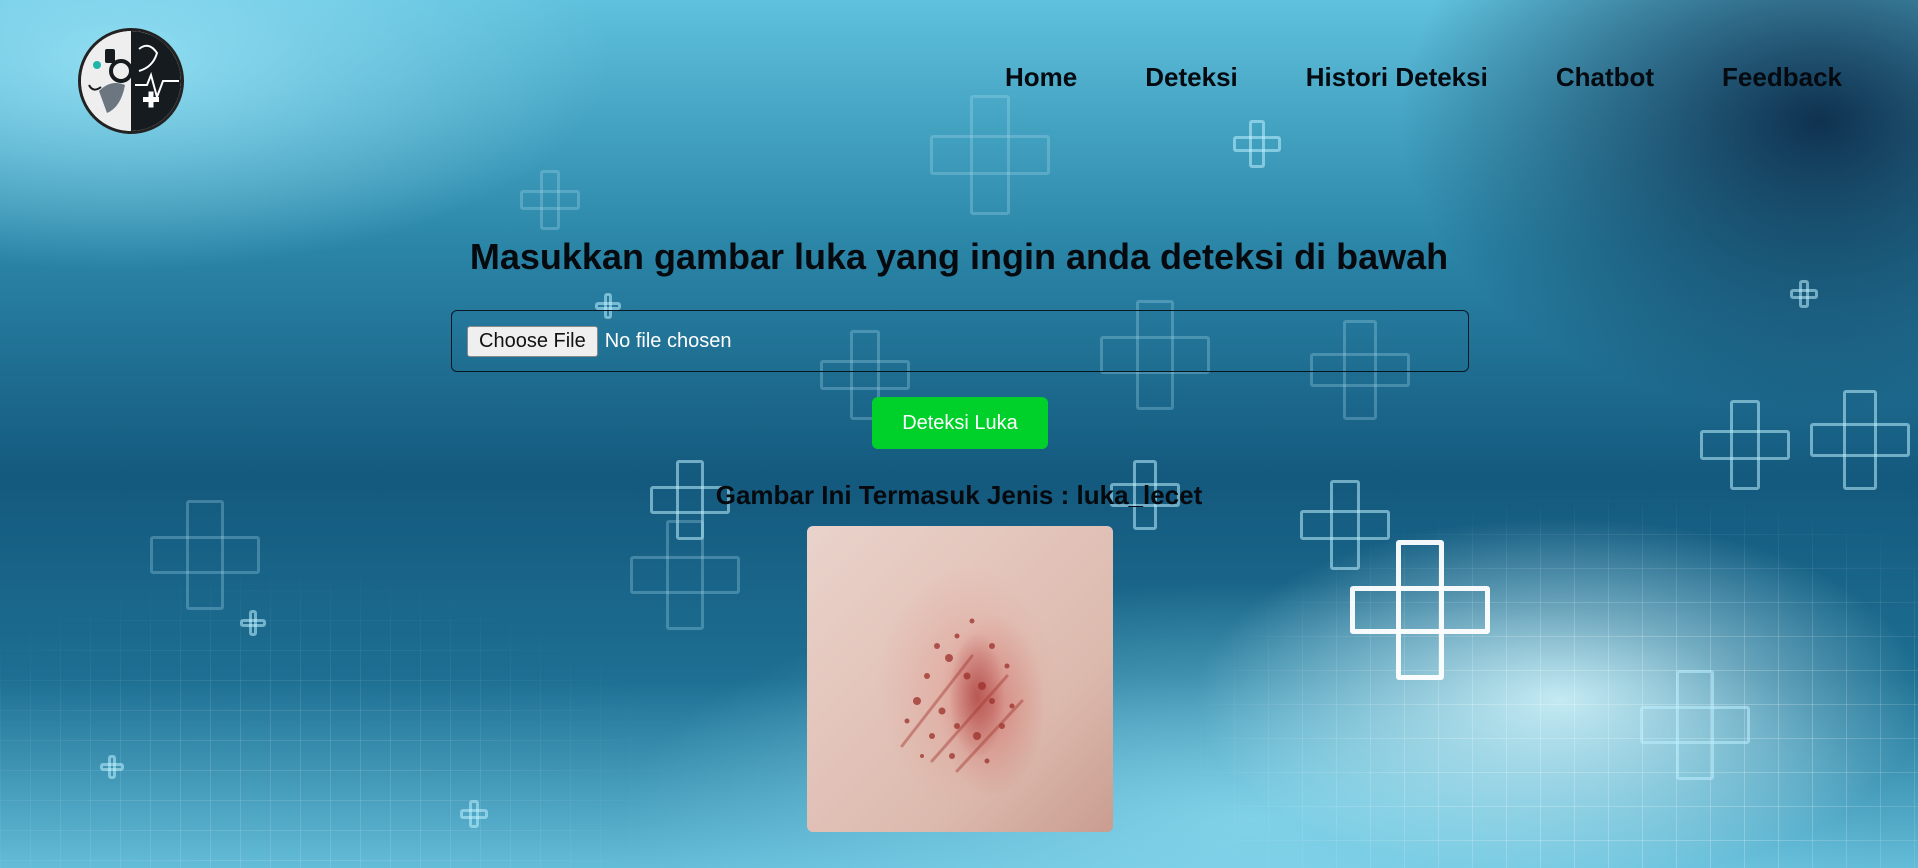  I want to click on wound-image, so click(960, 679).